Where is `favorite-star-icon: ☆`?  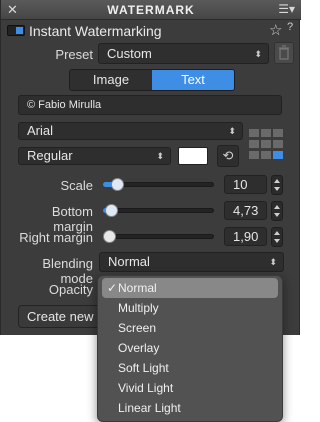 favorite-star-icon: ☆ is located at coordinates (275, 30).